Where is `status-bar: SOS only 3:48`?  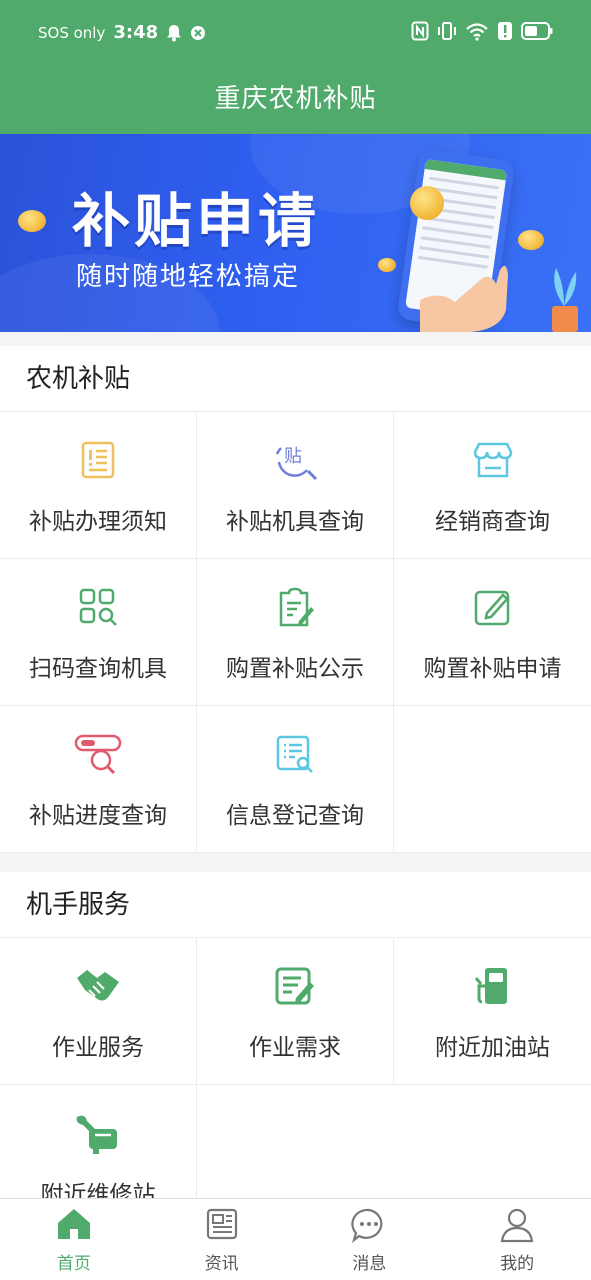 status-bar: SOS only 3:48 is located at coordinates (295, 33).